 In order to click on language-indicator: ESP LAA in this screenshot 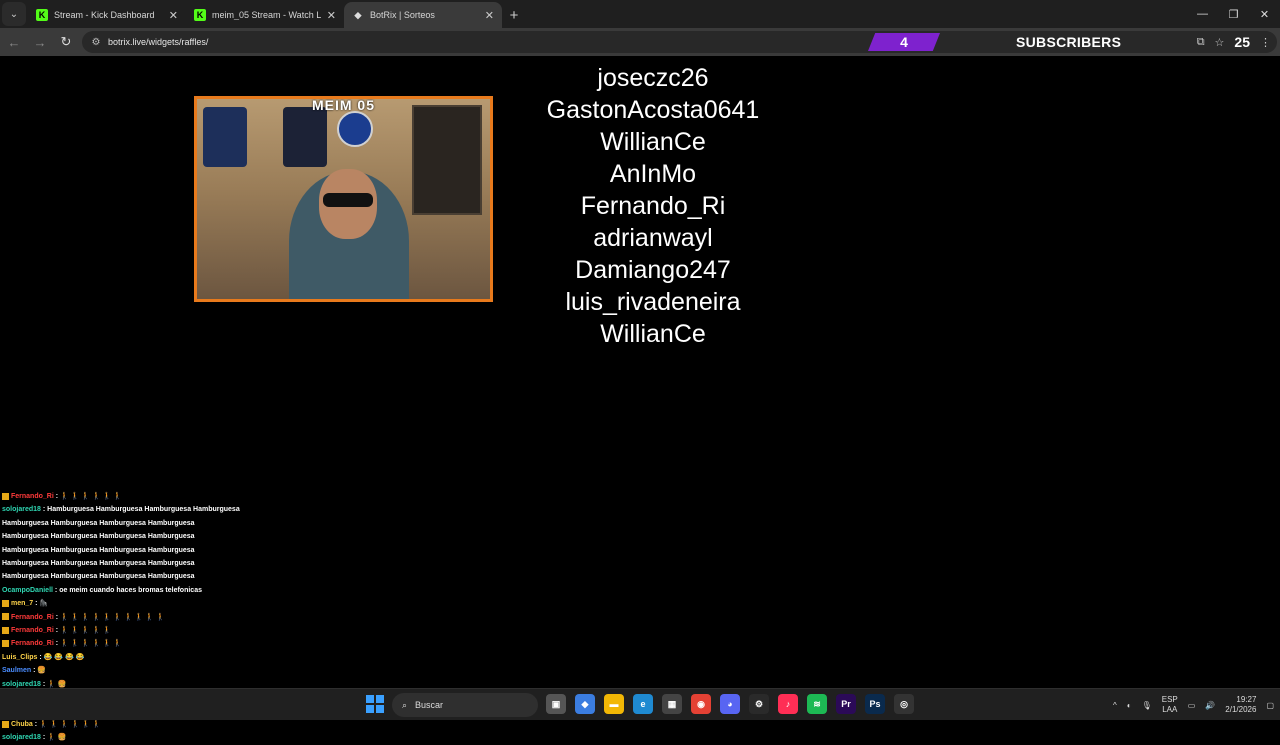, I will do `click(1170, 705)`.